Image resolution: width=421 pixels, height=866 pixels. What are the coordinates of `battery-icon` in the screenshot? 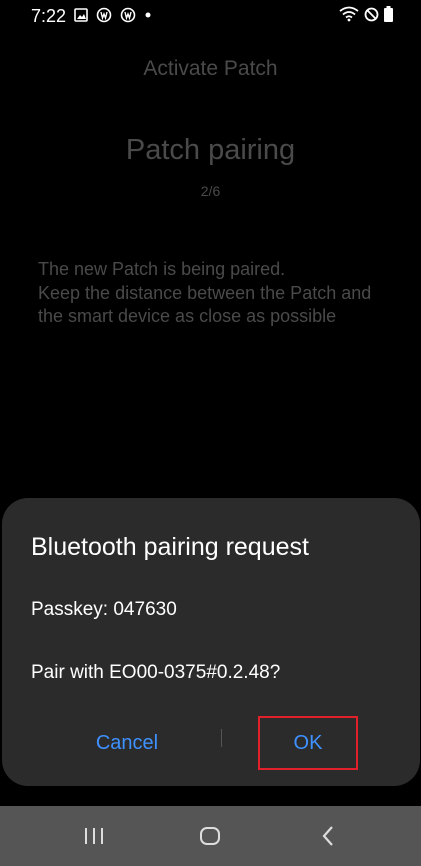 It's located at (388, 14).